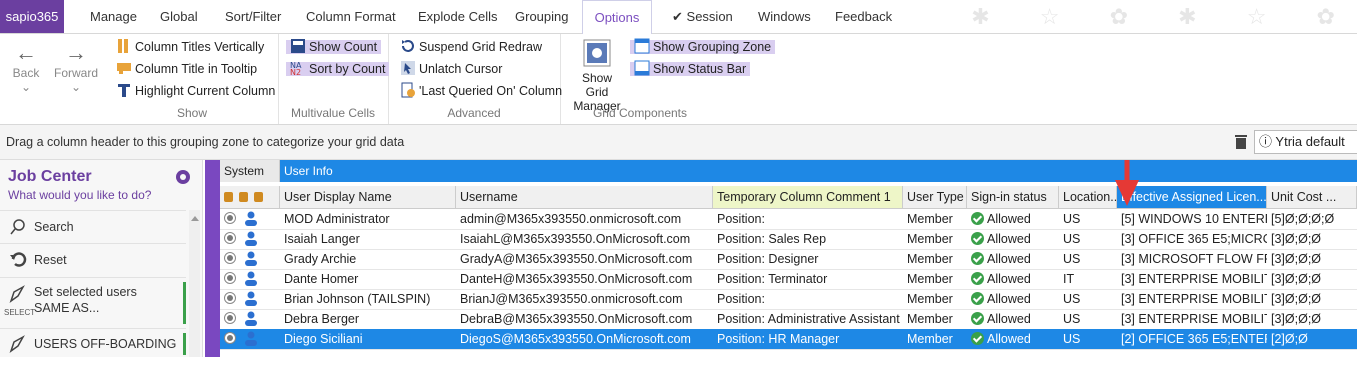 The height and width of the screenshot is (365, 1357). Describe the element at coordinates (1305, 142) in the screenshot. I see `view-selector: ⓘ Ytria default` at that location.